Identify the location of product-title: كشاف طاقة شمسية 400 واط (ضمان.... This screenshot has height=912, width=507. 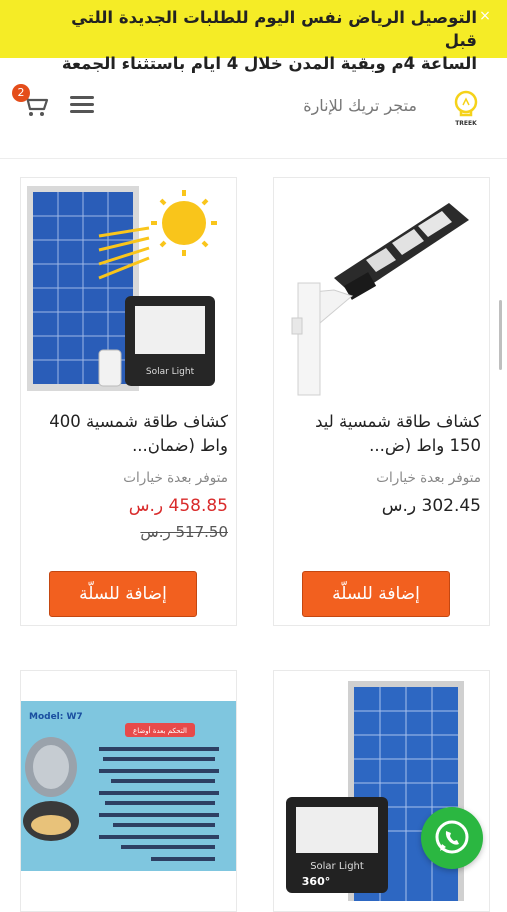
(128, 434).